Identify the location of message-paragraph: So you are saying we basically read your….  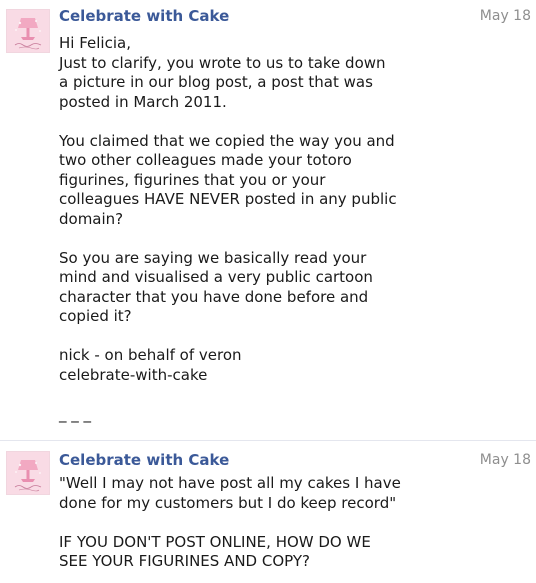
(216, 287).